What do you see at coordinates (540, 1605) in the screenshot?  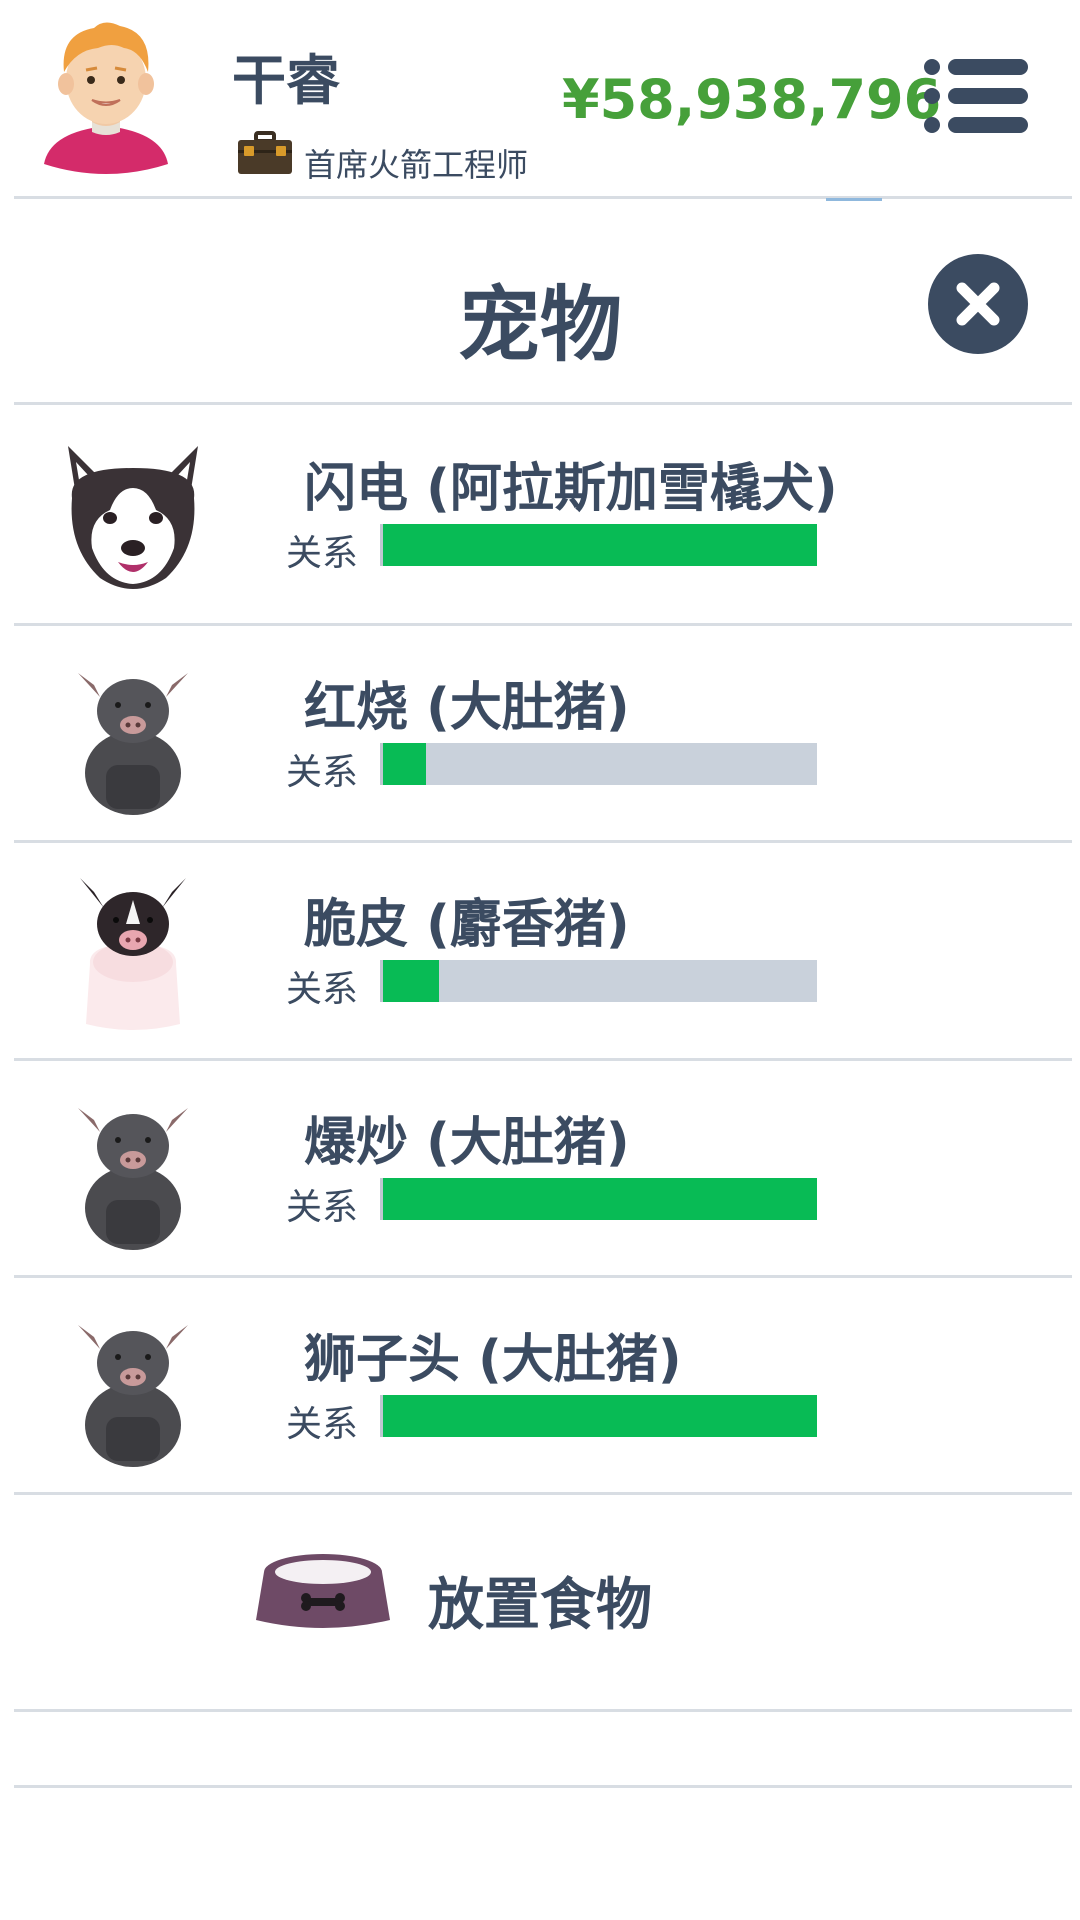 I see `place-food-label: 放置食物` at bounding box center [540, 1605].